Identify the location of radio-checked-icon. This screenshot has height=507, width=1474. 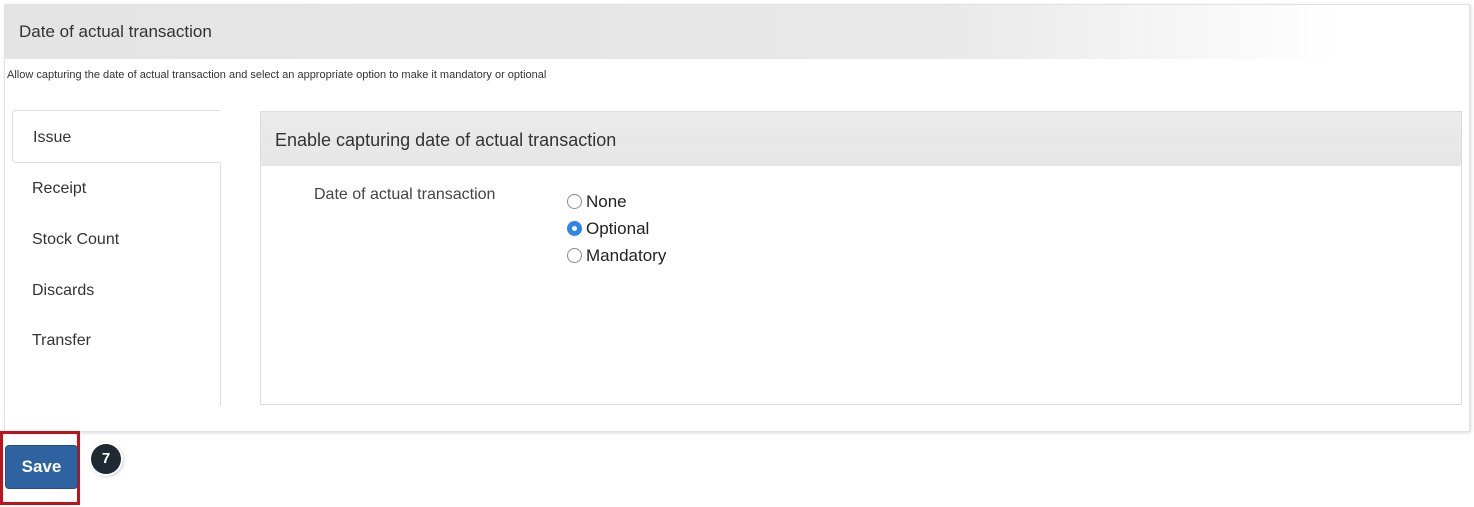
(574, 228).